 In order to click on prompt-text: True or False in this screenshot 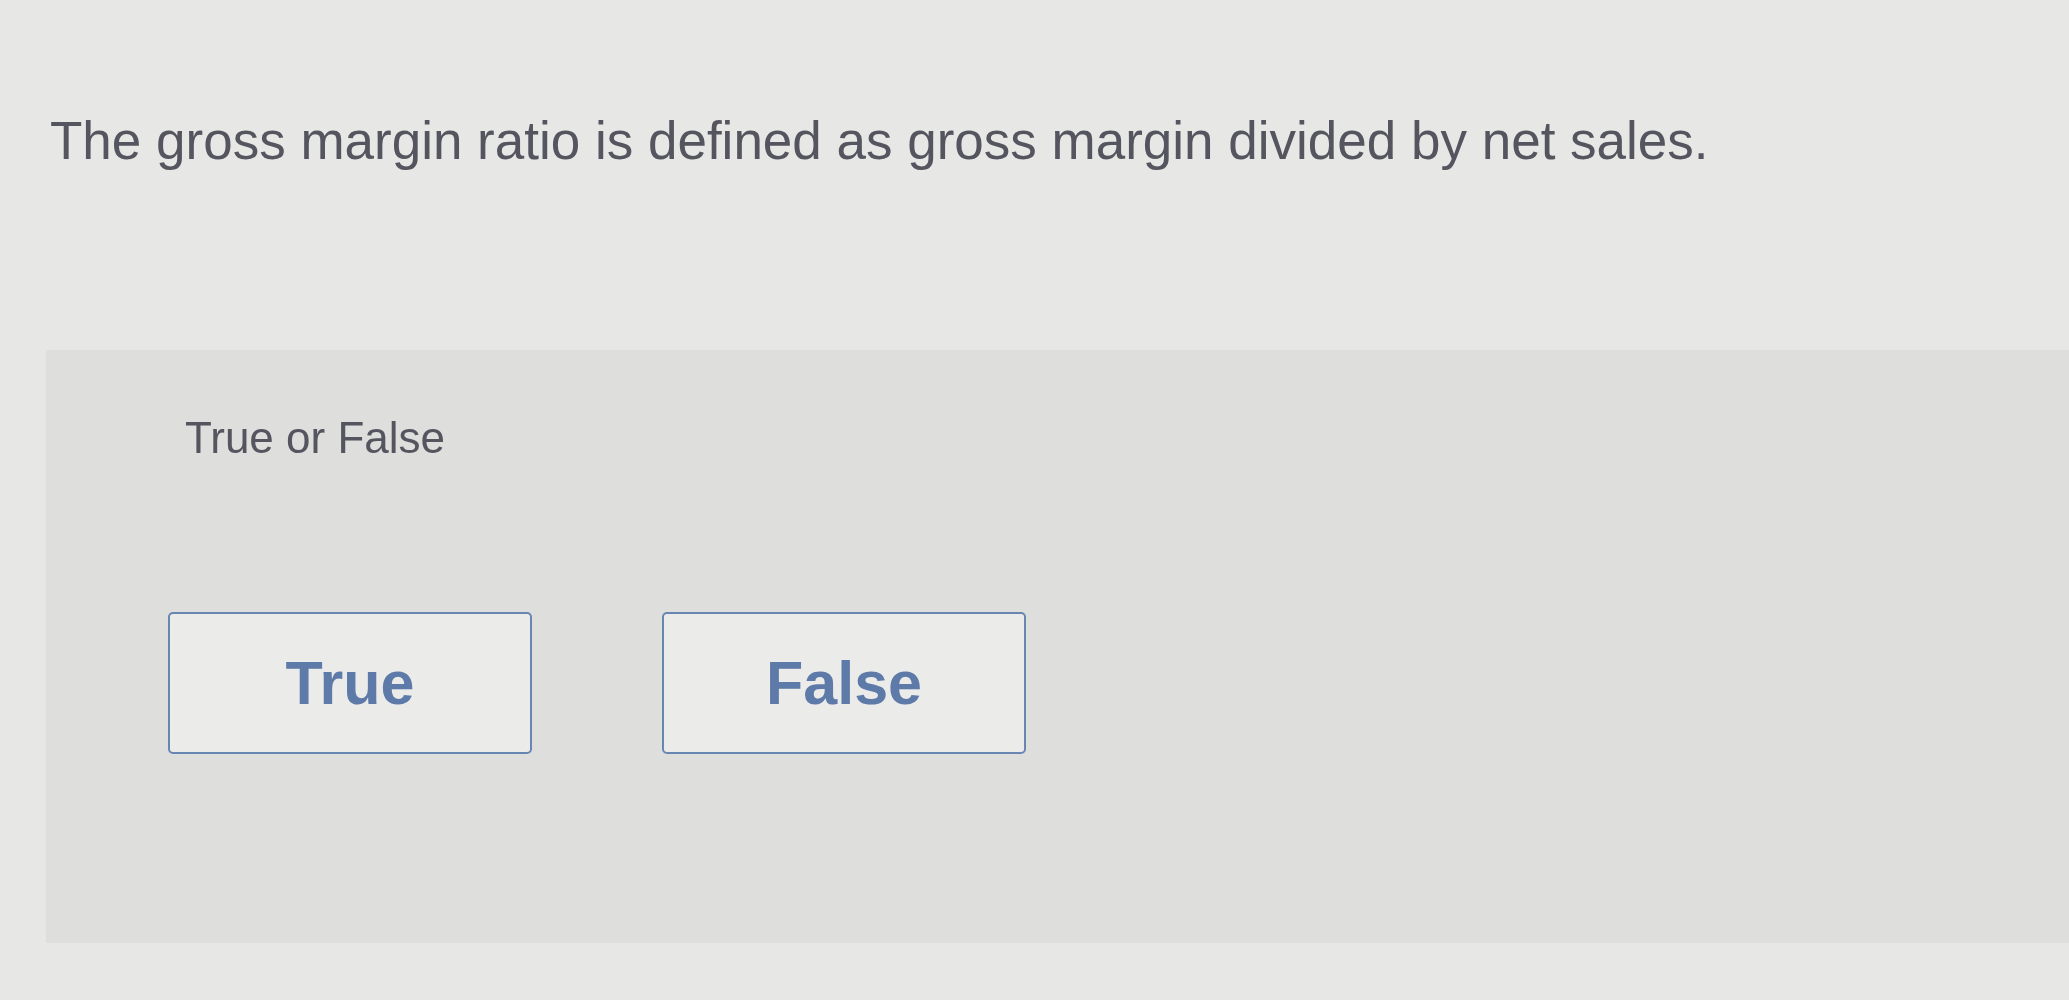, I will do `click(315, 438)`.